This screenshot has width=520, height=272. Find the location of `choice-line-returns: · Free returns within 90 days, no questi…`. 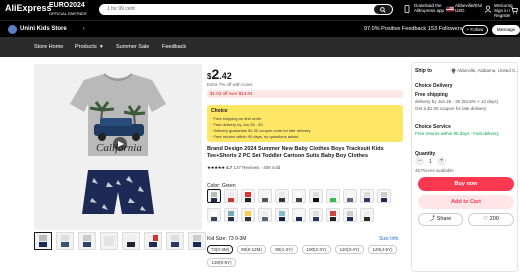

choice-line-returns: · Free returns within 90 days, no questi… is located at coordinates (255, 136).